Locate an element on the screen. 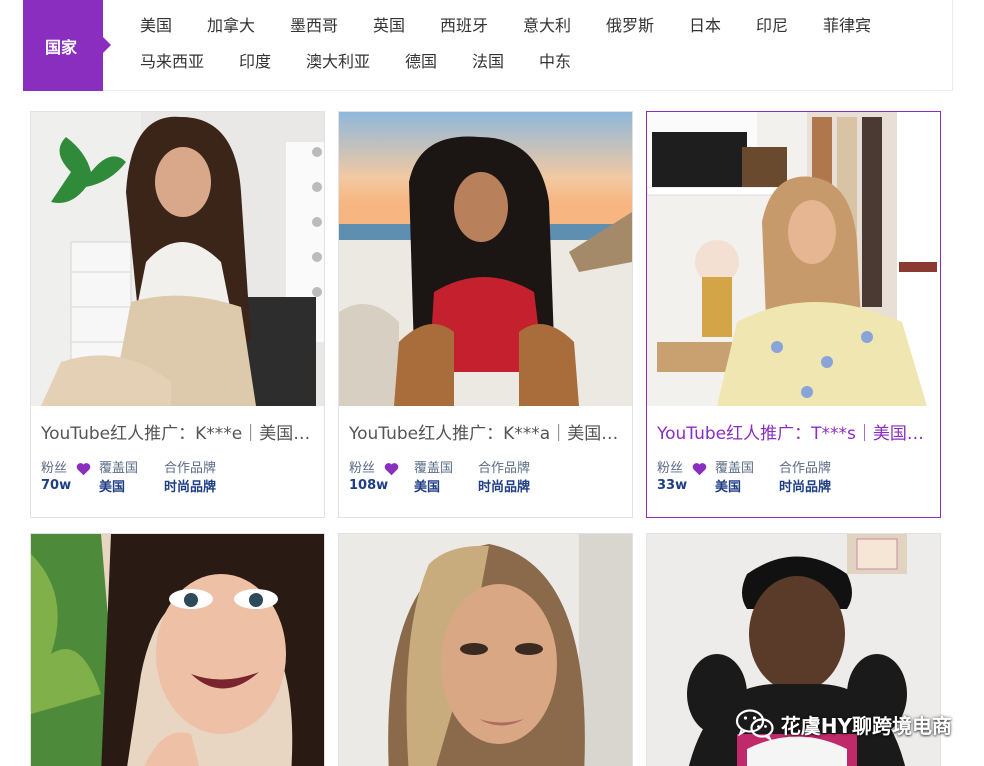 This screenshot has height=766, width=984. watermark: 花虞HY聊跨境电商 is located at coordinates (843, 724).